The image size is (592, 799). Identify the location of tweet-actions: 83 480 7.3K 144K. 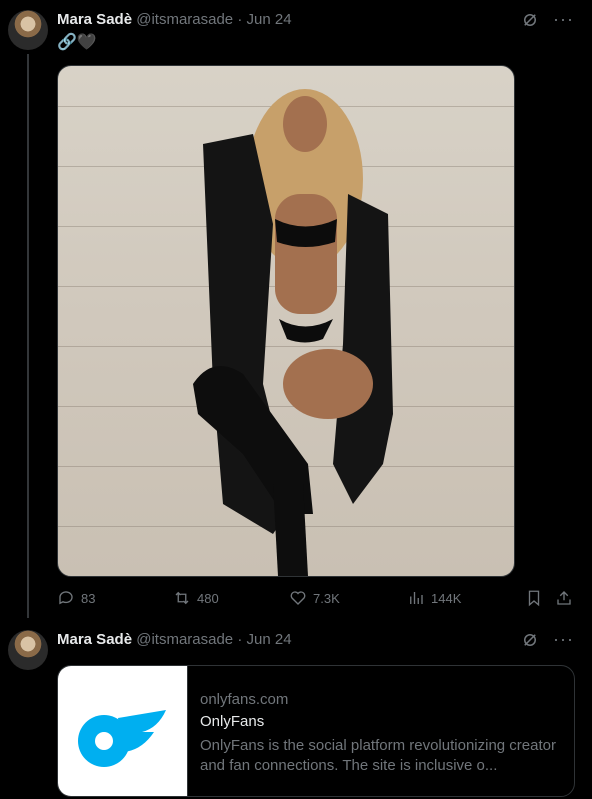
(317, 599).